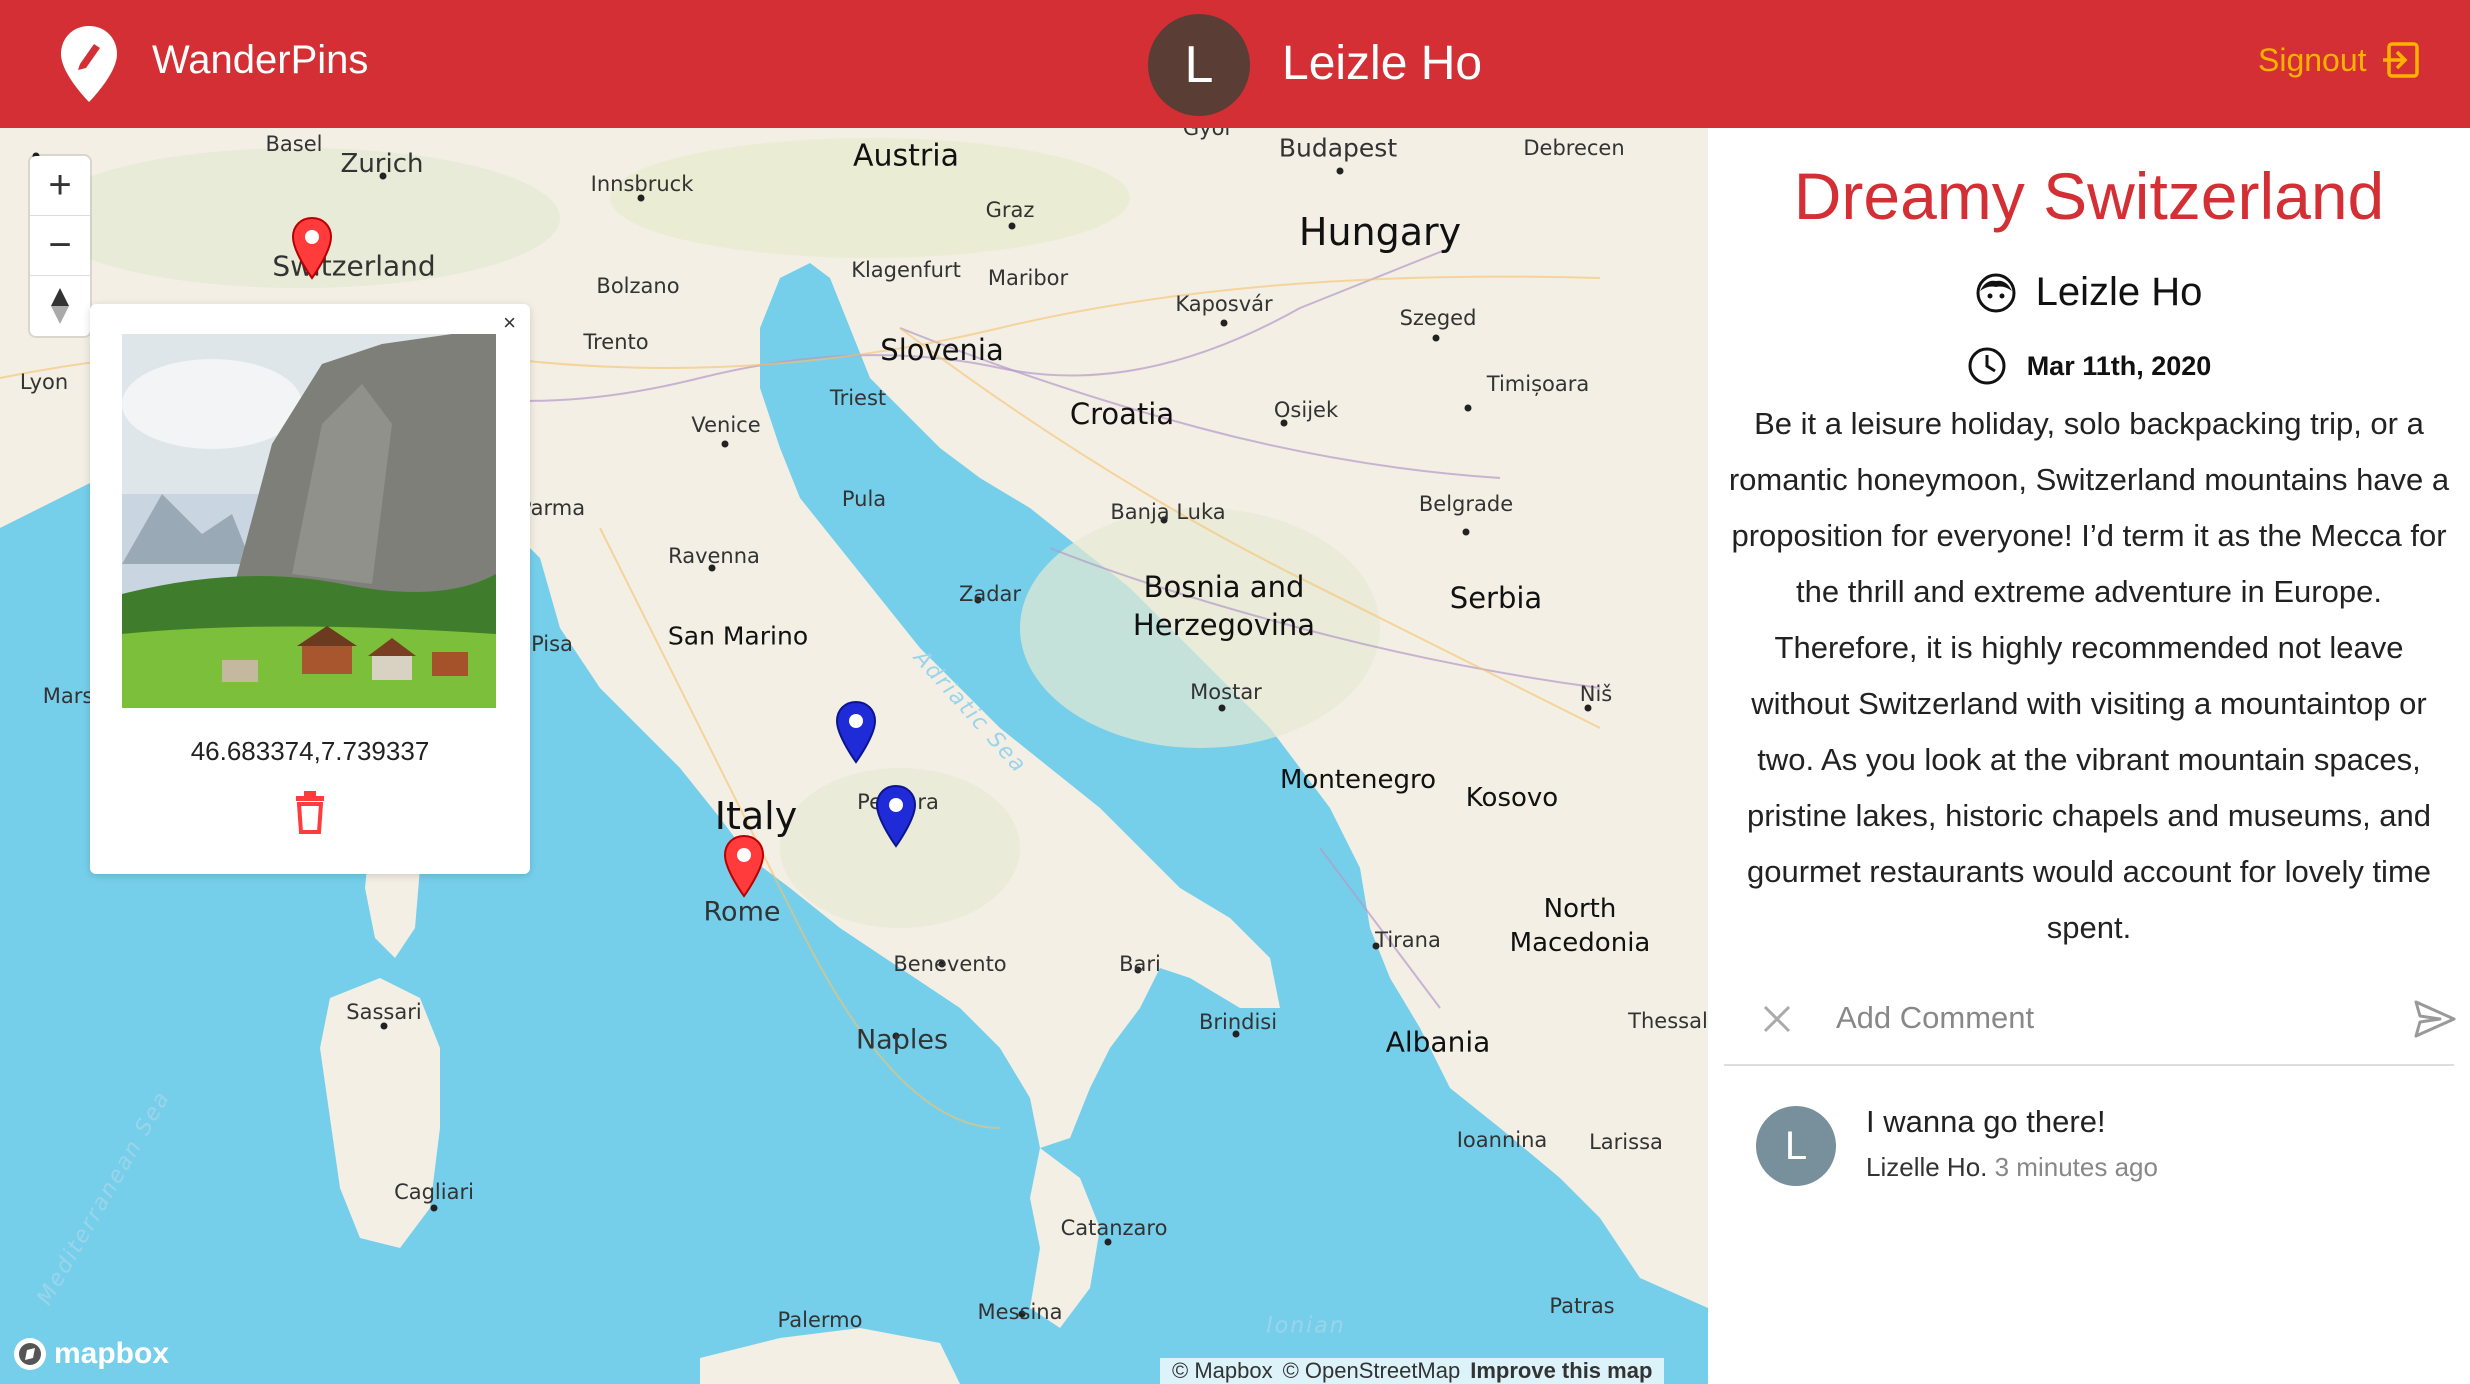  Describe the element at coordinates (2119, 365) in the screenshot. I see `post-date: Mar 11th, 2020` at that location.